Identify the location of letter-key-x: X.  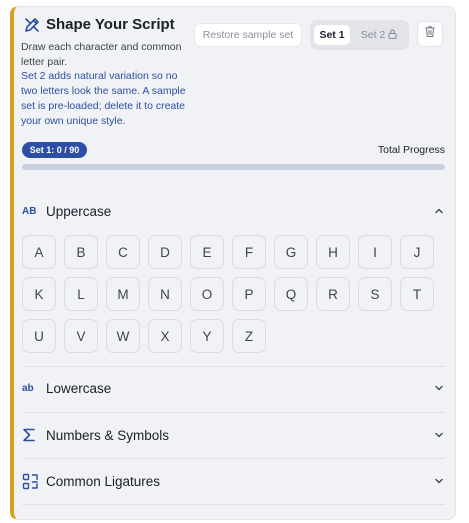
(165, 336).